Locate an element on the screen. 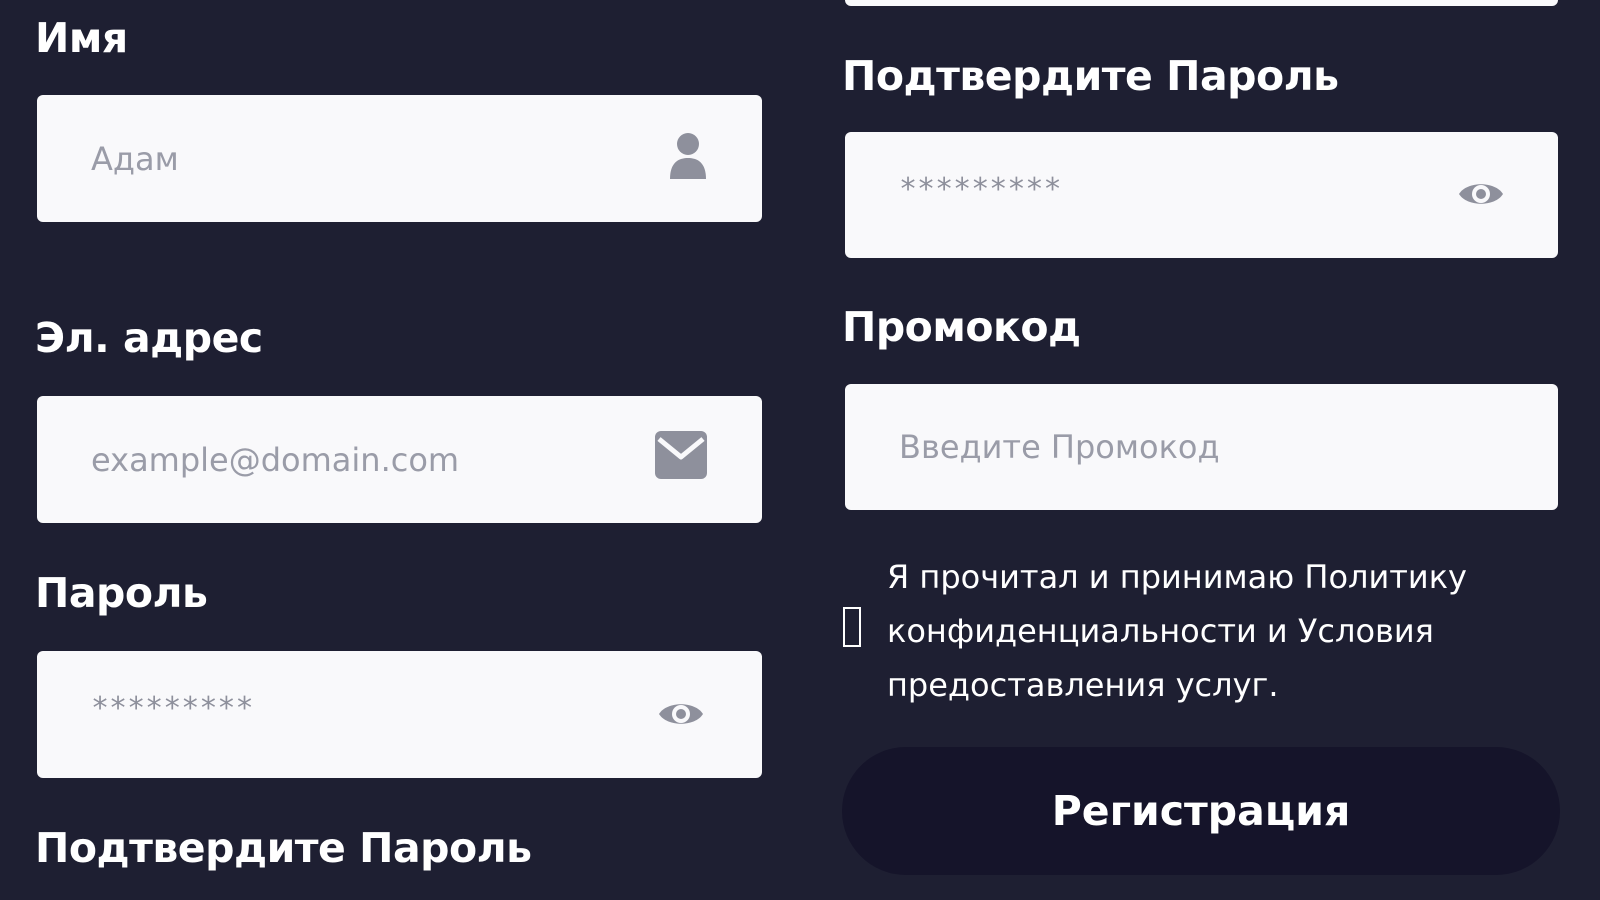 This screenshot has width=1600, height=900. partial-input-field is located at coordinates (1201, 3).